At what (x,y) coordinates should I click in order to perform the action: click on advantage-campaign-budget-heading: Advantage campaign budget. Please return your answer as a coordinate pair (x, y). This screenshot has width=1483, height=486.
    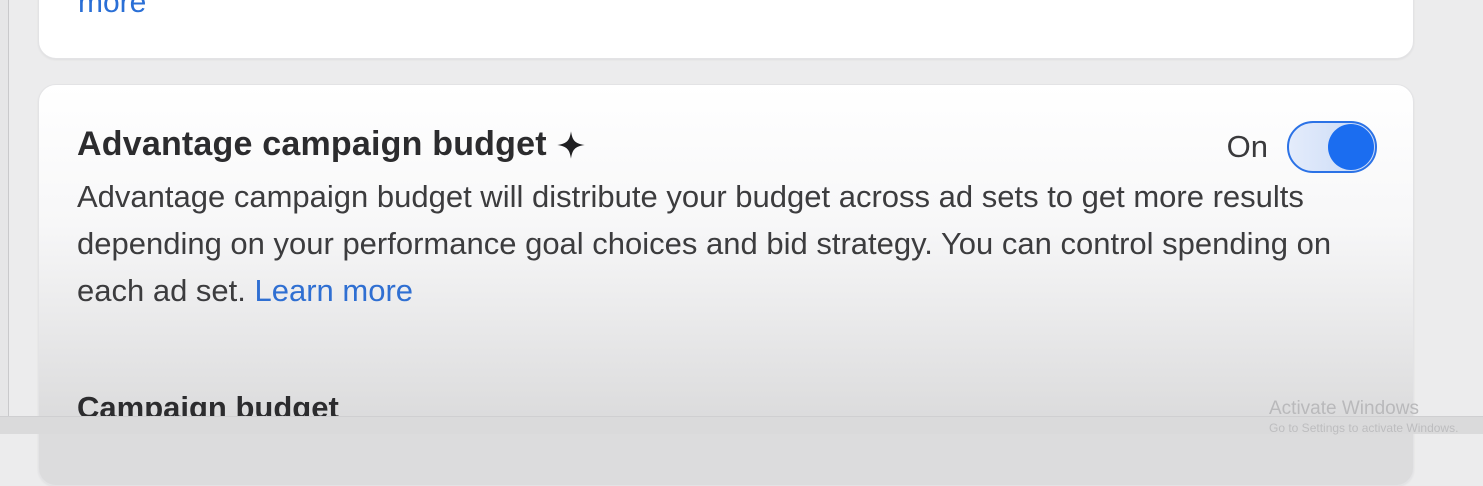
    Looking at the image, I should click on (331, 144).